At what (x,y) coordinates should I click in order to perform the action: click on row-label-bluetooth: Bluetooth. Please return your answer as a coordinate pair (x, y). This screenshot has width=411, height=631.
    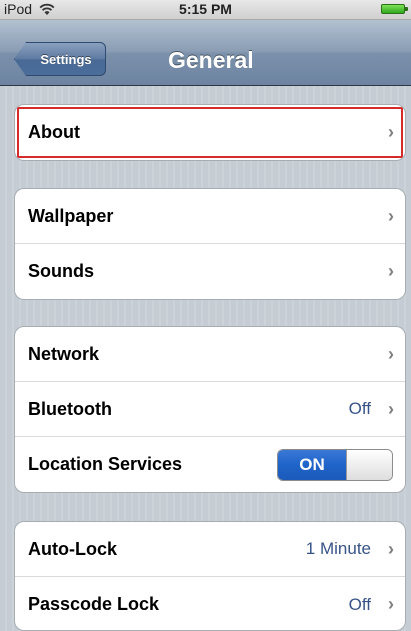
    Looking at the image, I should click on (70, 408).